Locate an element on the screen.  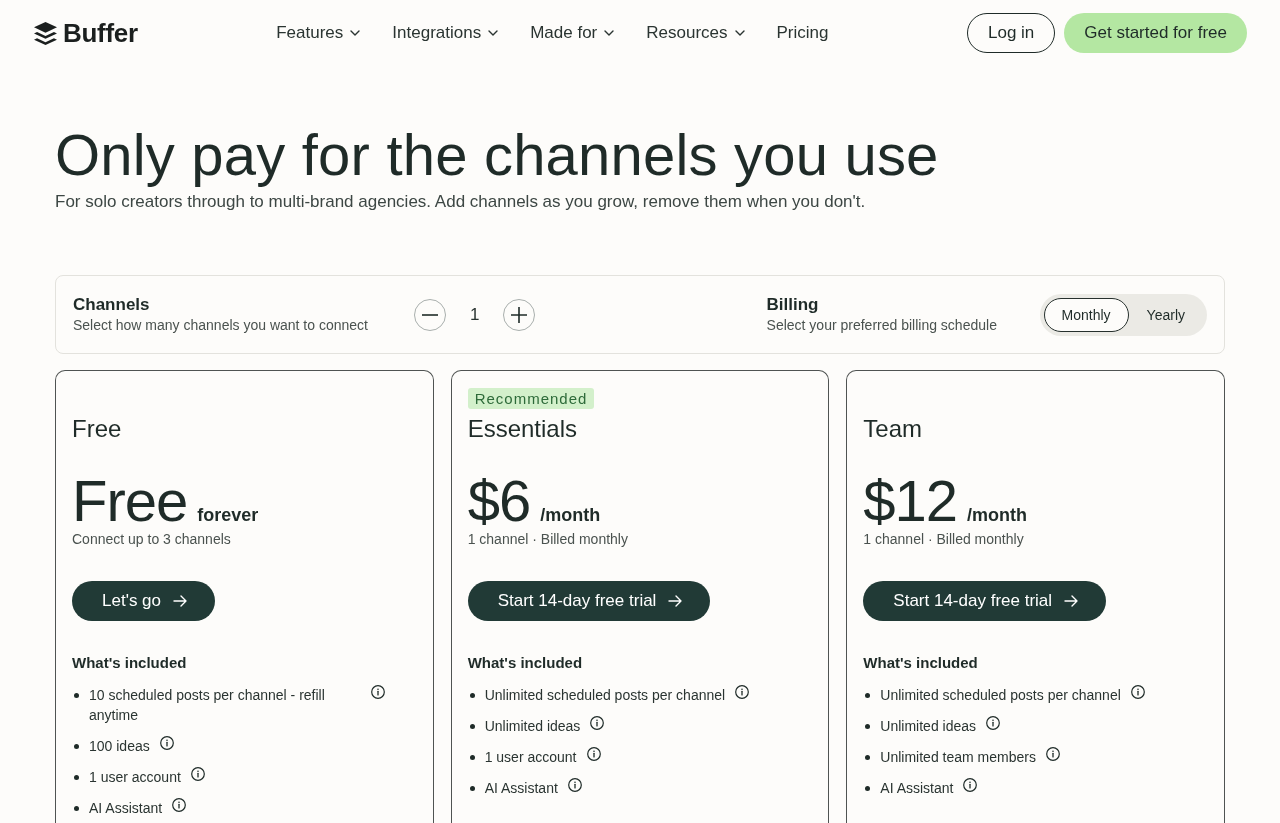
plan-cta-button: Let's go is located at coordinates (143, 601).